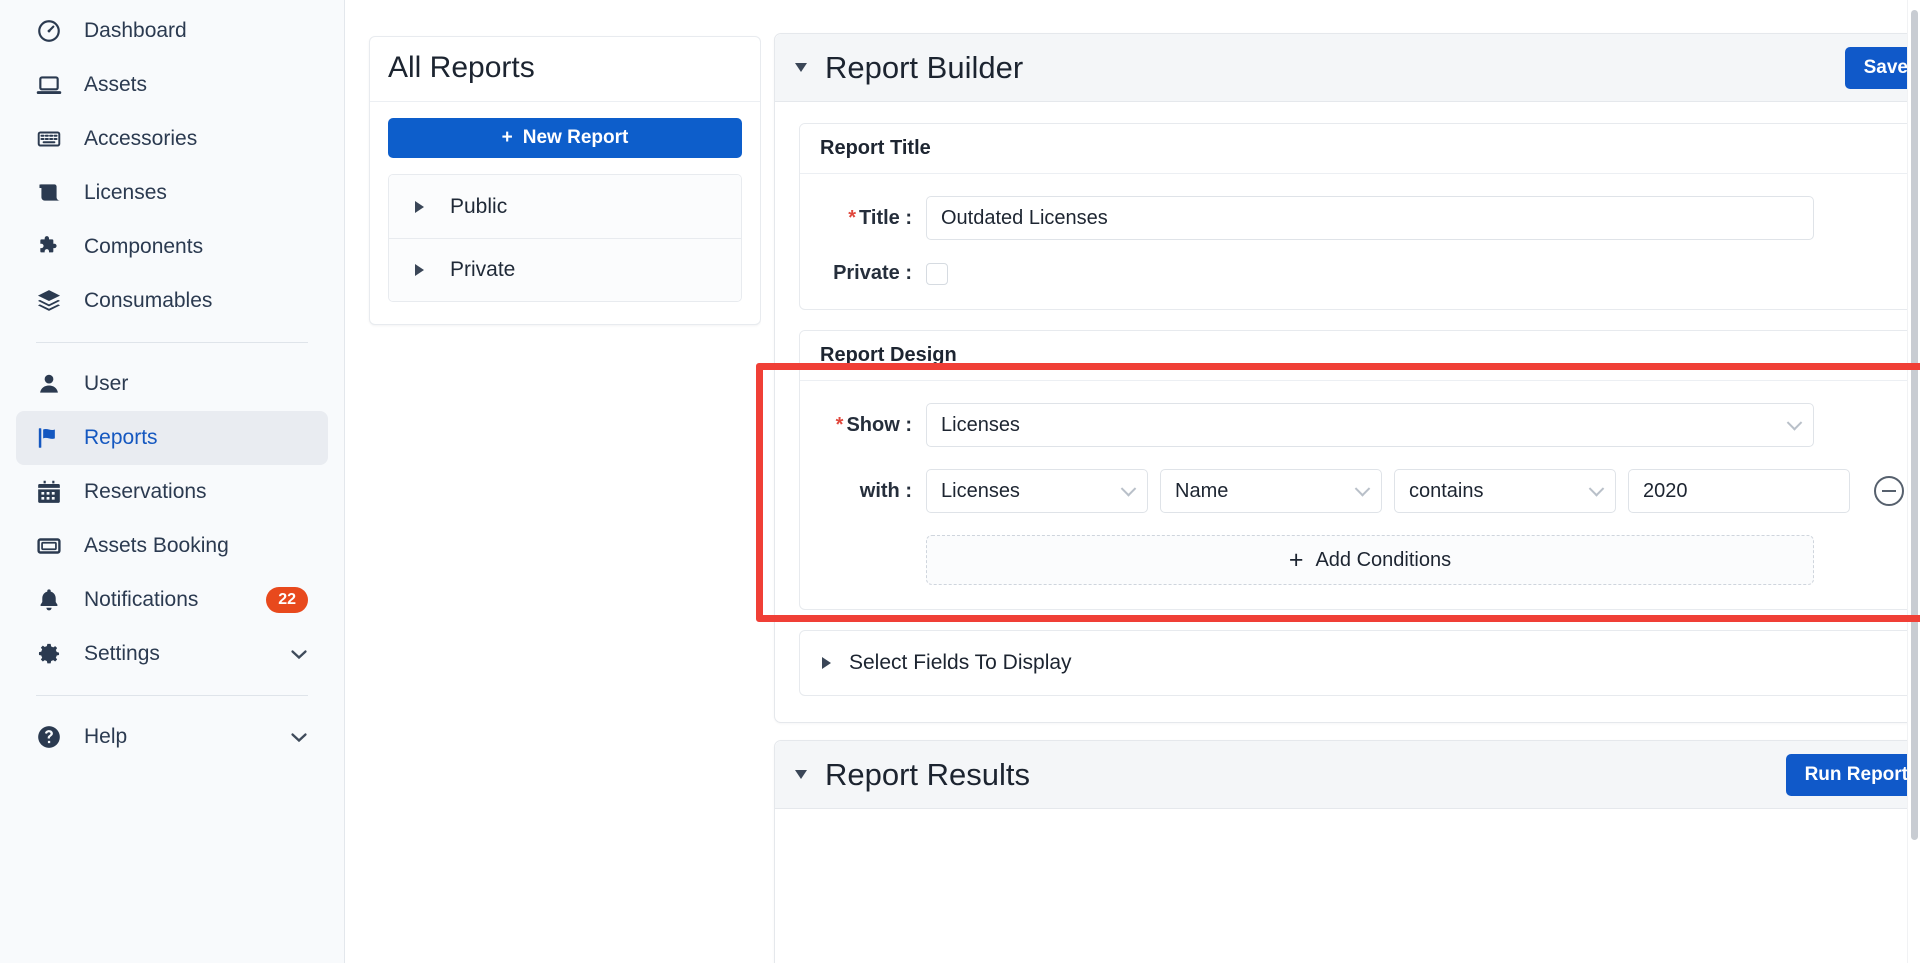 This screenshot has width=1920, height=963. I want to click on show-select: Licenses, so click(1370, 425).